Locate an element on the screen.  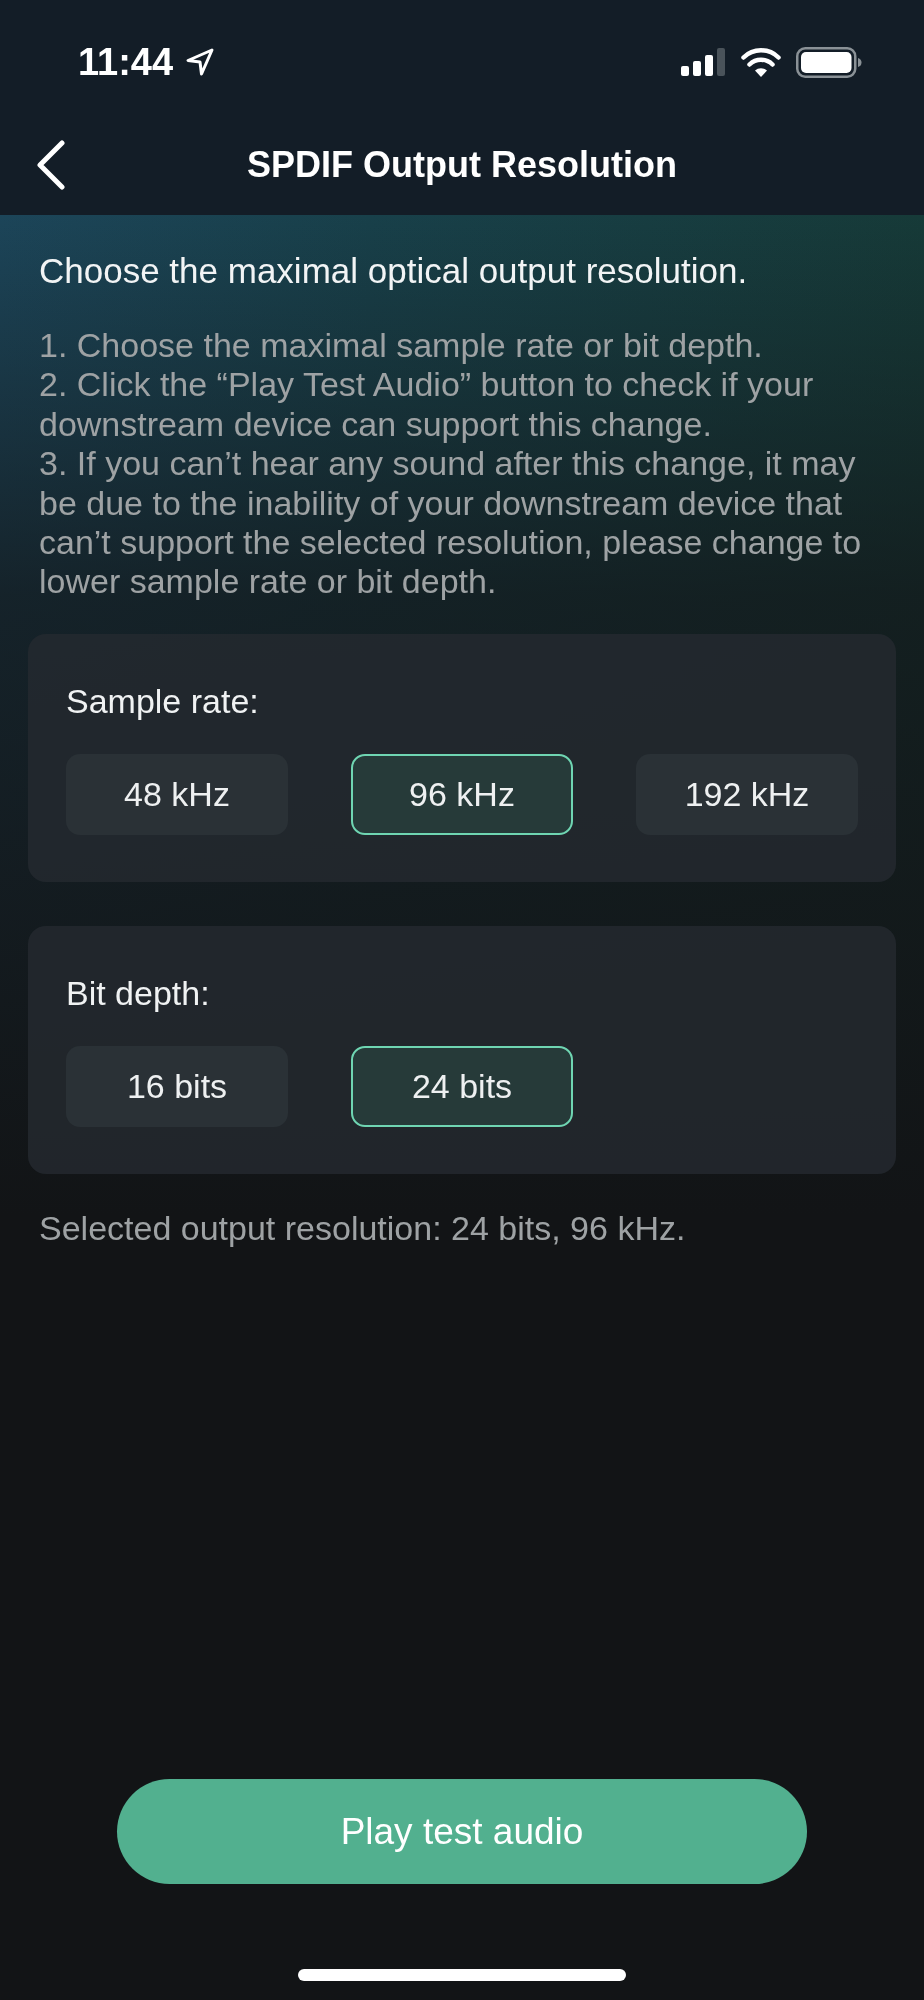
option-button: 24 bits is located at coordinates (462, 1086).